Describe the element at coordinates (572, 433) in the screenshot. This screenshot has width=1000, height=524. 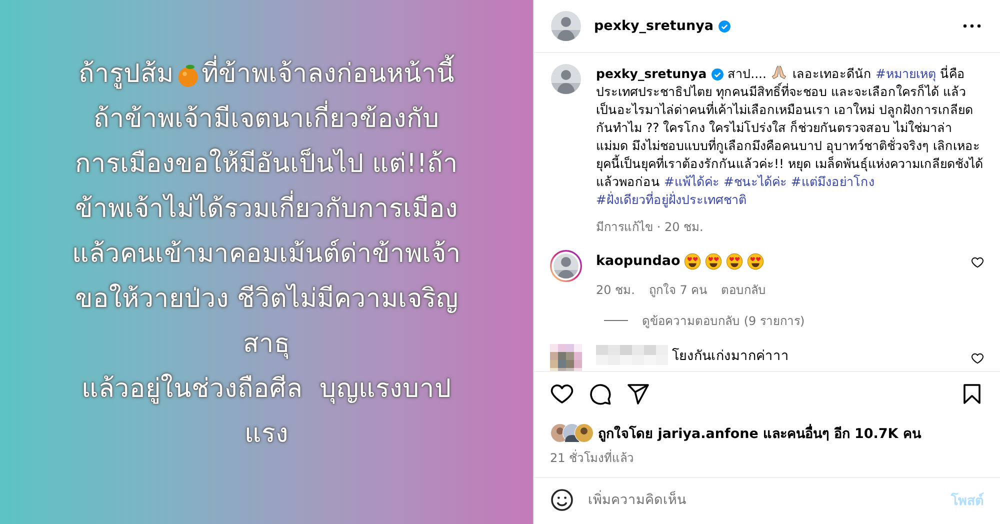
I see `liker-avatars` at that location.